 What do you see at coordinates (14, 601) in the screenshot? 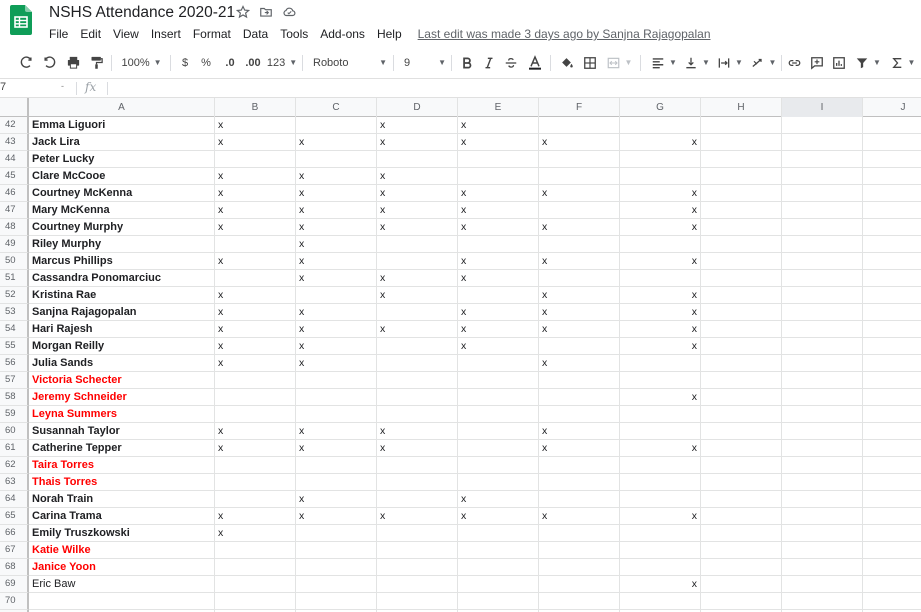
I see `row-header: 70` at bounding box center [14, 601].